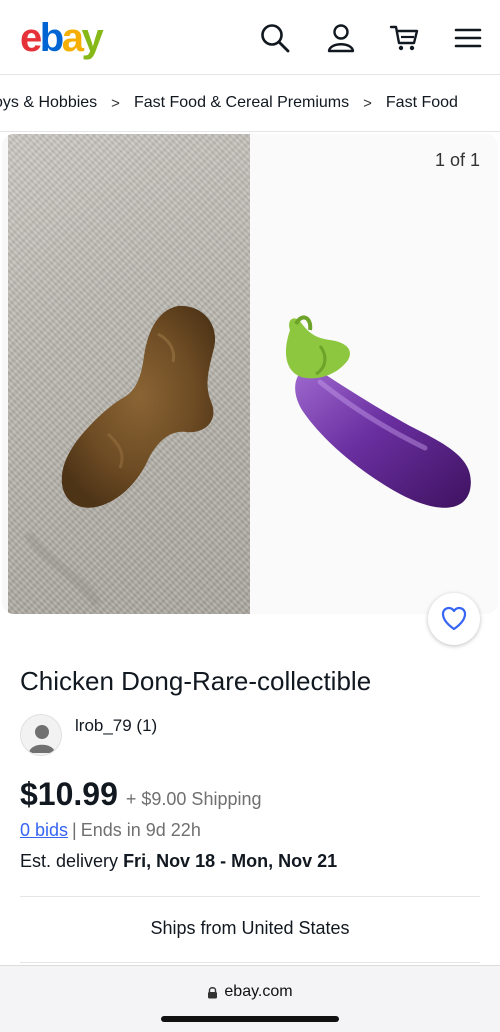 The image size is (500, 1032). I want to click on breadcrumb-item-fast-food-cereal: Fast Food & Cereal Premiums, so click(241, 103).